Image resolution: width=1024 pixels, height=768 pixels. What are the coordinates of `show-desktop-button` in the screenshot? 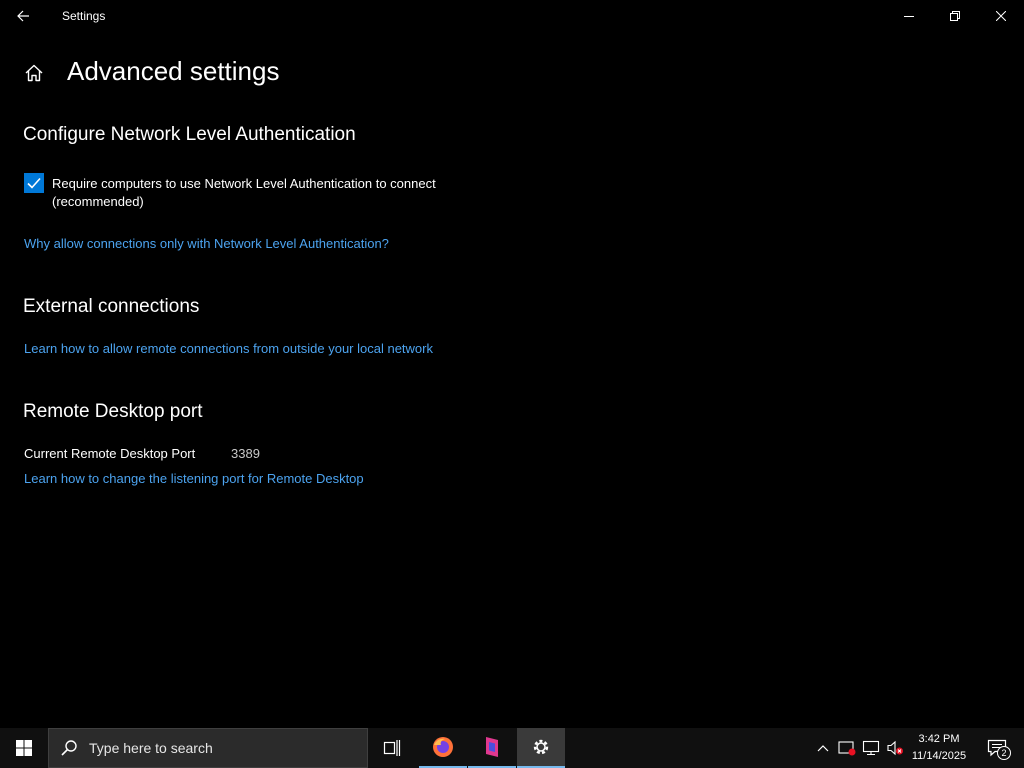 It's located at (1020, 748).